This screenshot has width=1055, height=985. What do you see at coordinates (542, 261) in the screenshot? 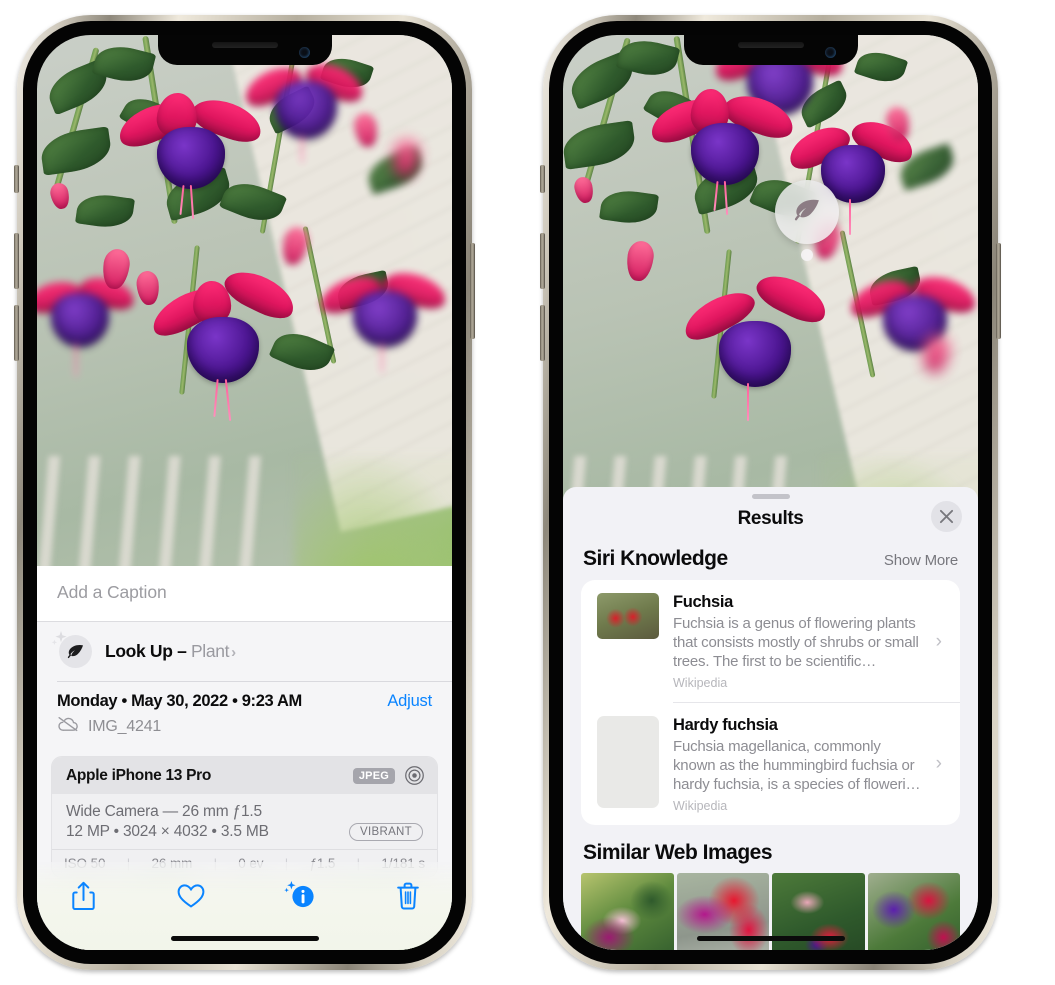
I see `volume-up-button-right` at bounding box center [542, 261].